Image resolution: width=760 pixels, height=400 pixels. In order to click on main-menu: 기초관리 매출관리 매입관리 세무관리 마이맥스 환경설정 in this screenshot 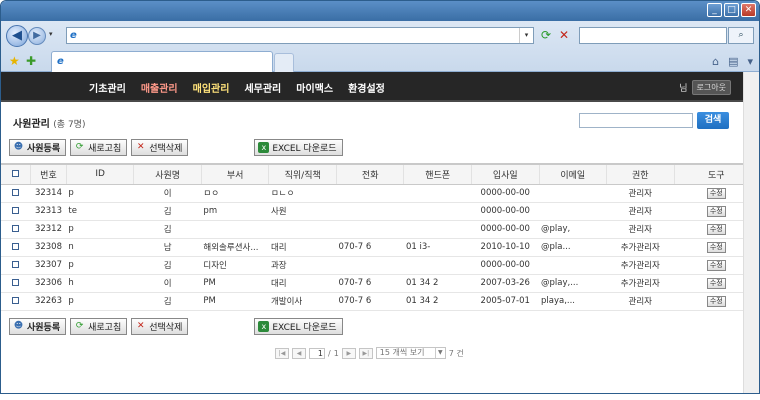, I will do `click(237, 87)`.